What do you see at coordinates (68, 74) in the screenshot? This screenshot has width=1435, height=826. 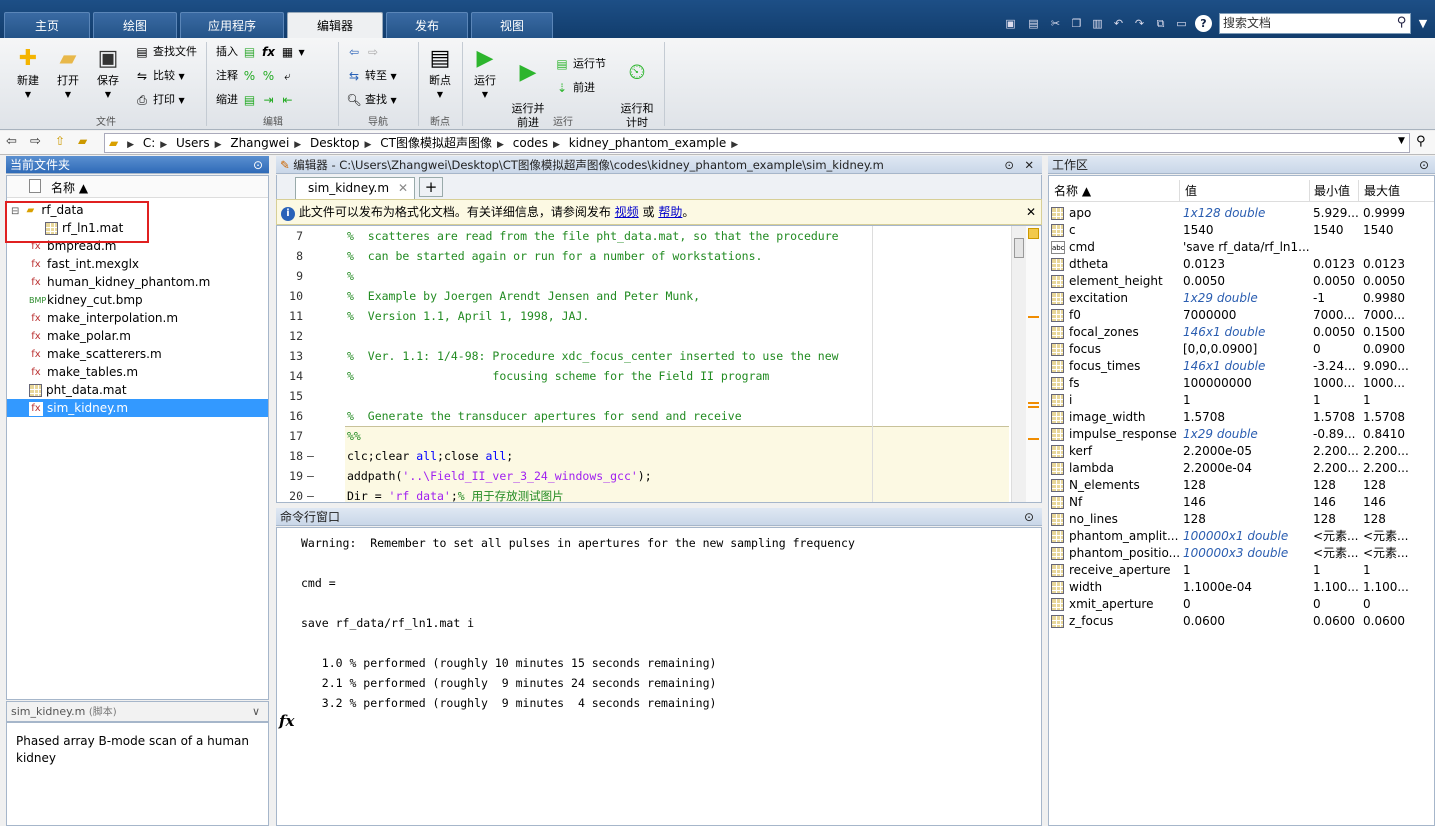 I see `open-button: ▰ 打开 ▼` at bounding box center [68, 74].